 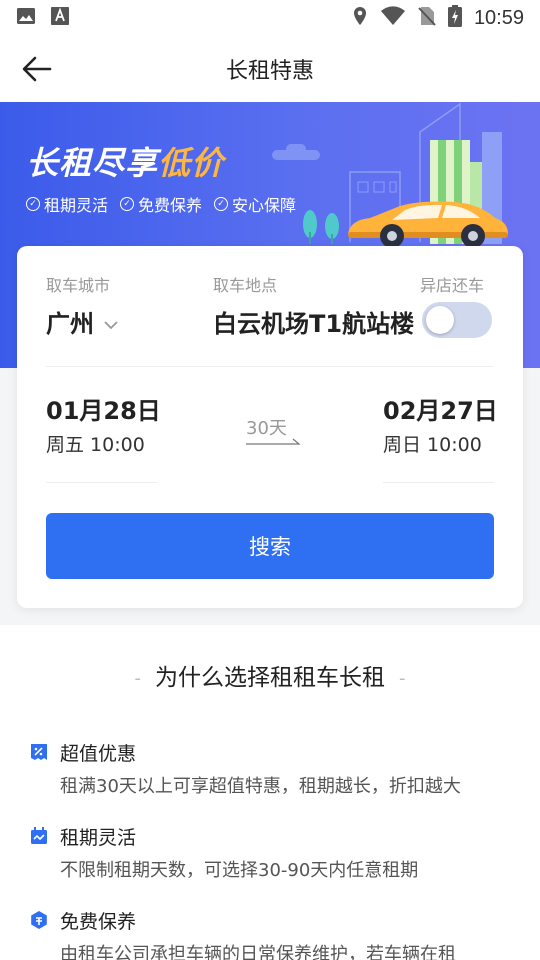 What do you see at coordinates (432, 443) in the screenshot?
I see `return-time: 周日 10:00` at bounding box center [432, 443].